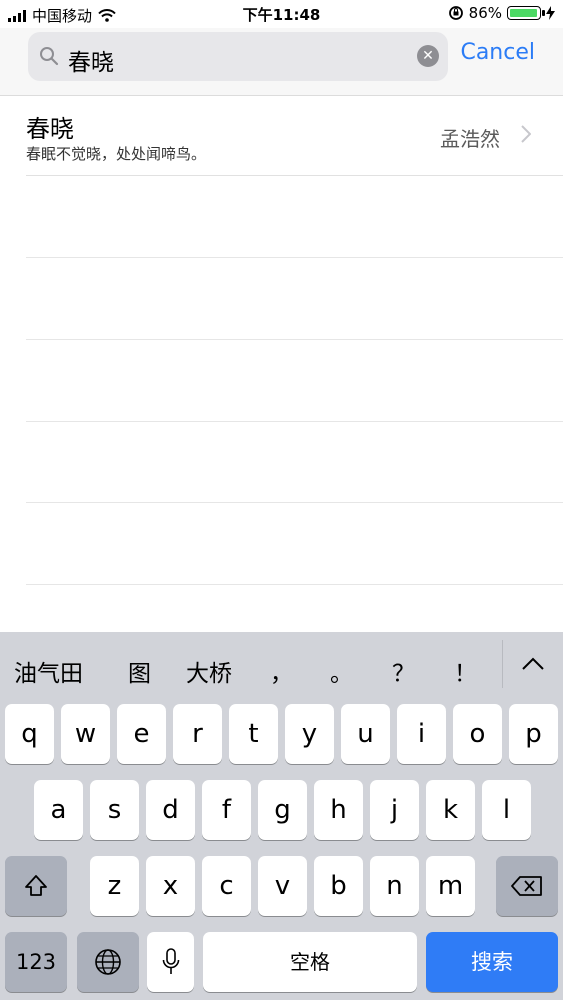  What do you see at coordinates (226, 886) in the screenshot?
I see `key-c: c` at bounding box center [226, 886].